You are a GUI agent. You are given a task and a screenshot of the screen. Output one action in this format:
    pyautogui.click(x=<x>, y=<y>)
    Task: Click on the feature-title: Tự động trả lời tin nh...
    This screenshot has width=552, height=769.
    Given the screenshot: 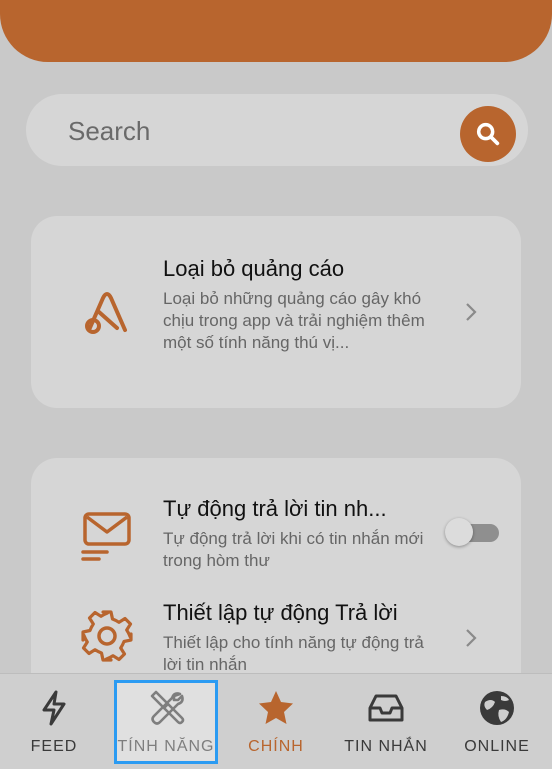 What is the action you would take?
    pyautogui.click(x=275, y=508)
    